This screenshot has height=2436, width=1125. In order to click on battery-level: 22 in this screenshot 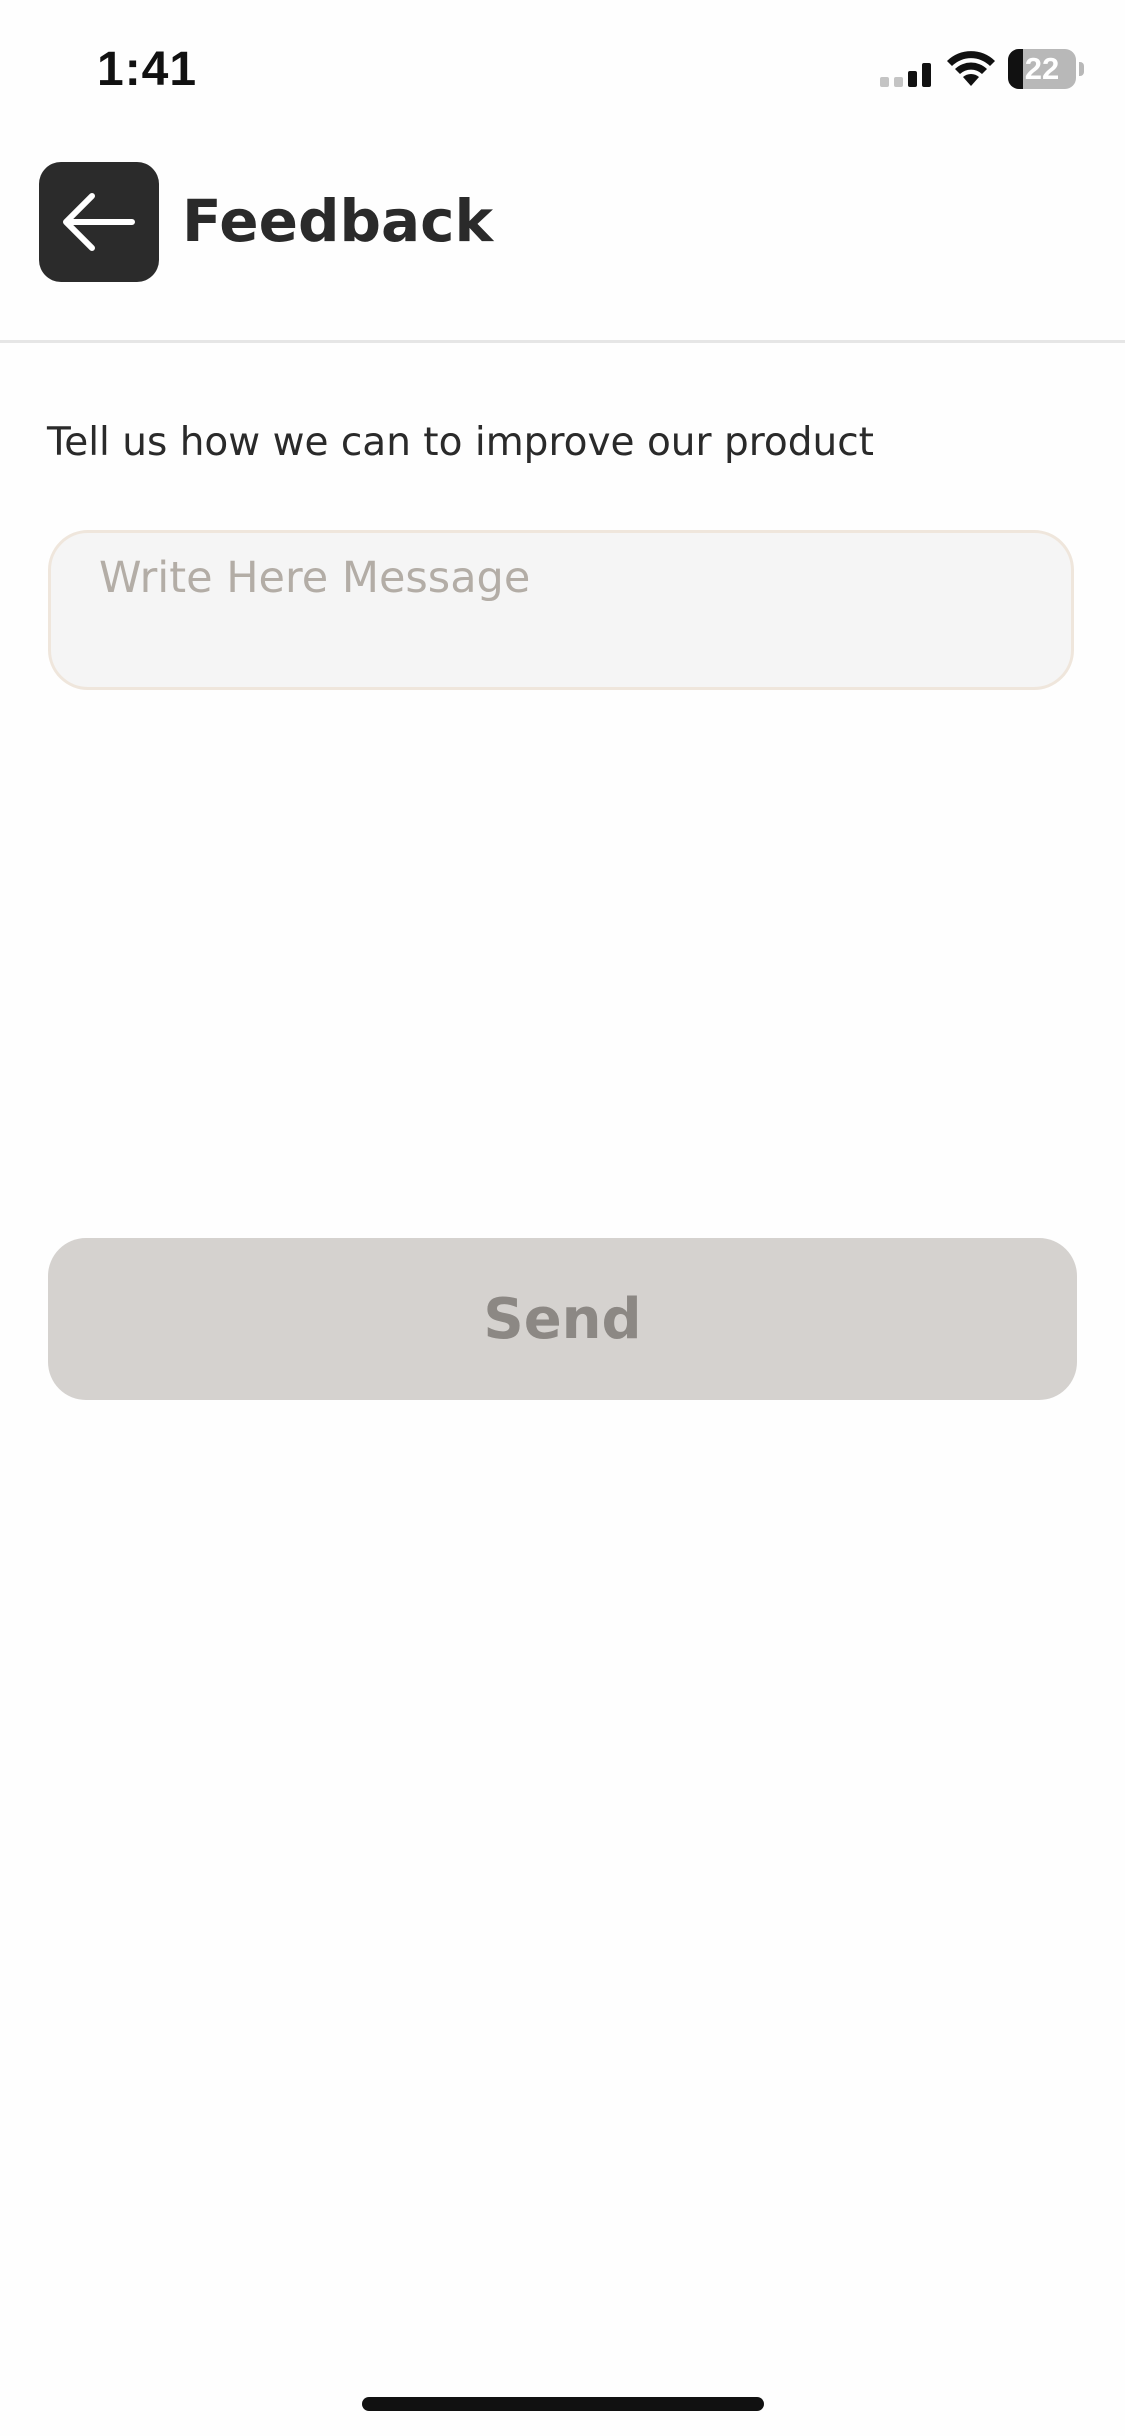, I will do `click(1042, 68)`.